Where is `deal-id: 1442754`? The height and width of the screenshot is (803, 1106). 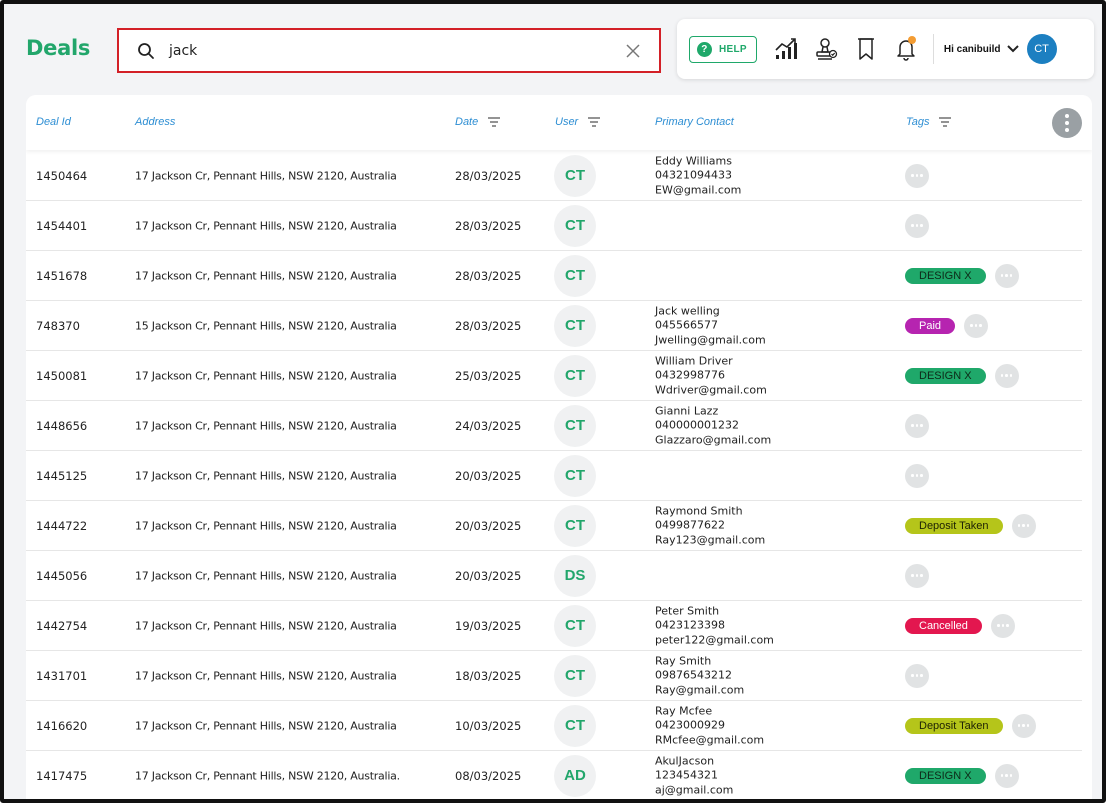
deal-id: 1442754 is located at coordinates (61, 626).